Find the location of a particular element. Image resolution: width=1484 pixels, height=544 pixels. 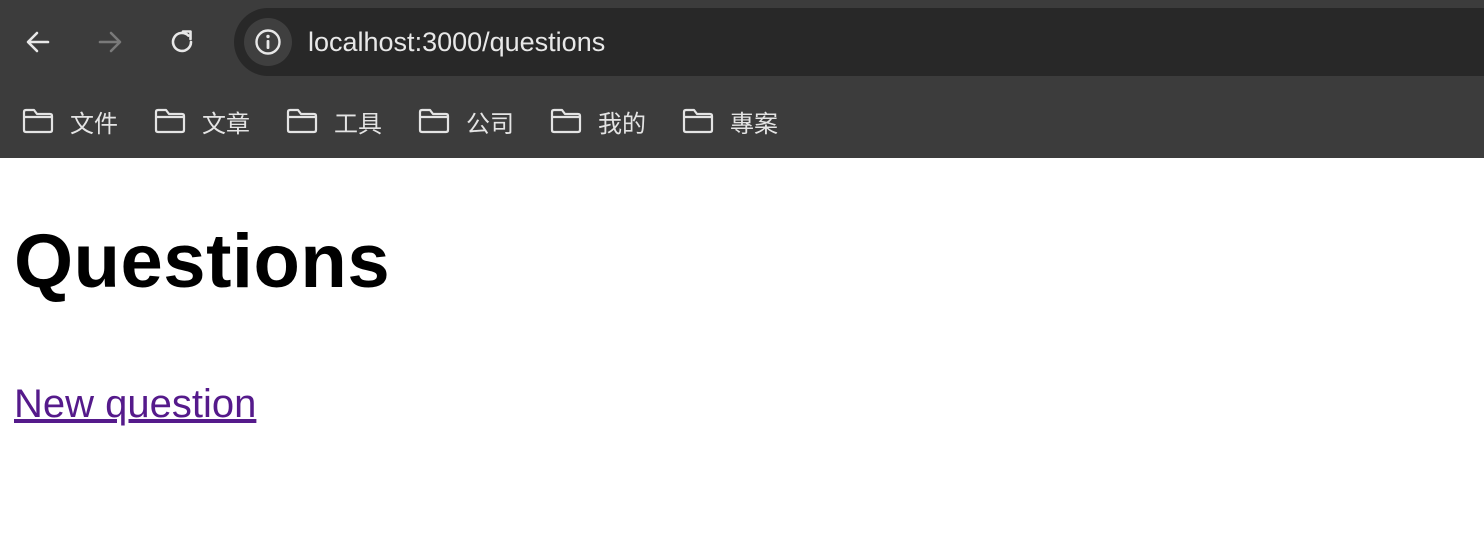

bookmark-gongju: 工具 is located at coordinates (334, 121).